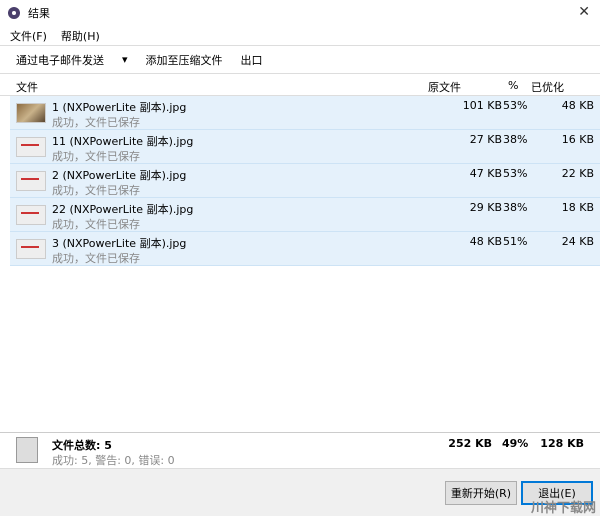 This screenshot has height=516, width=600. Describe the element at coordinates (252, 60) in the screenshot. I see `export-button: 出口` at that location.